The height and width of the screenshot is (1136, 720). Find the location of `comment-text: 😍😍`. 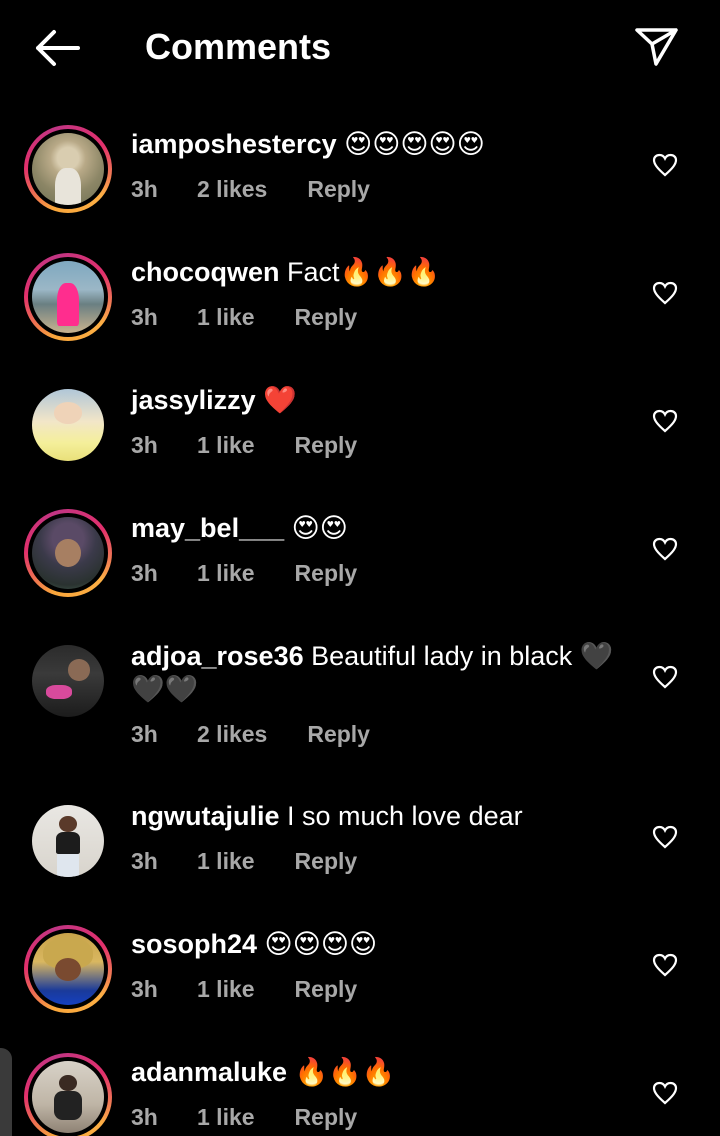

comment-text: 😍😍 is located at coordinates (316, 528).